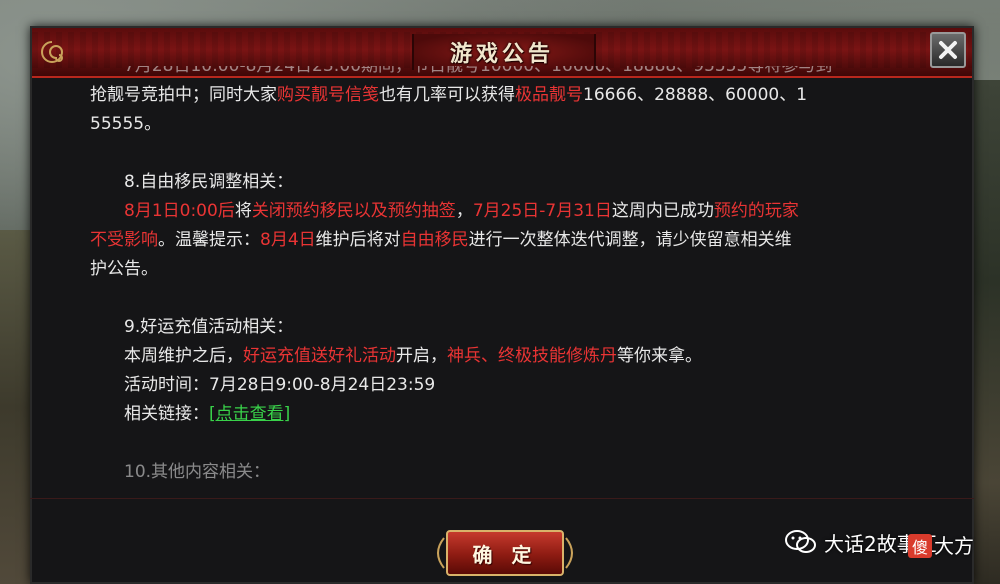 This screenshot has width=1000, height=584. What do you see at coordinates (209, 182) in the screenshot?
I see `section-heading: 8.自由移民调整相关：` at bounding box center [209, 182].